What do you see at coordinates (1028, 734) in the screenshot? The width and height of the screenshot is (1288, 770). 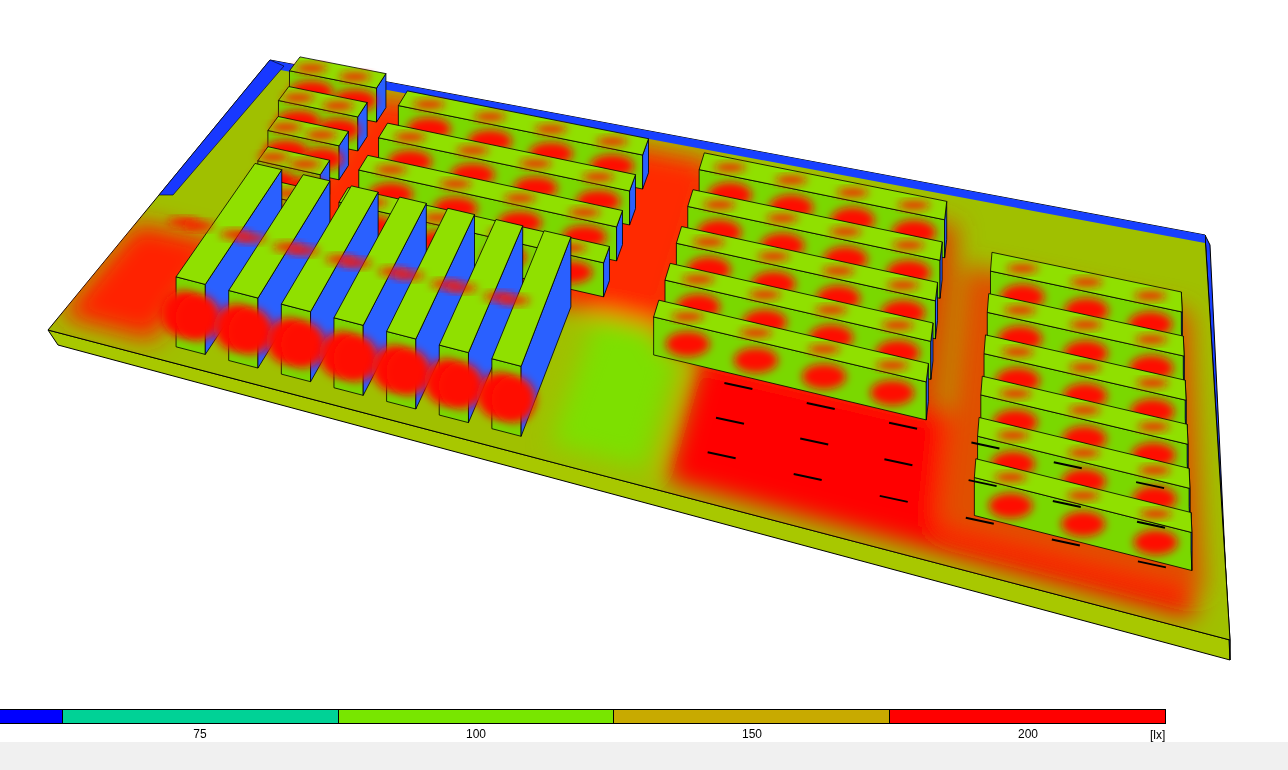 I see `legend-value: 200` at bounding box center [1028, 734].